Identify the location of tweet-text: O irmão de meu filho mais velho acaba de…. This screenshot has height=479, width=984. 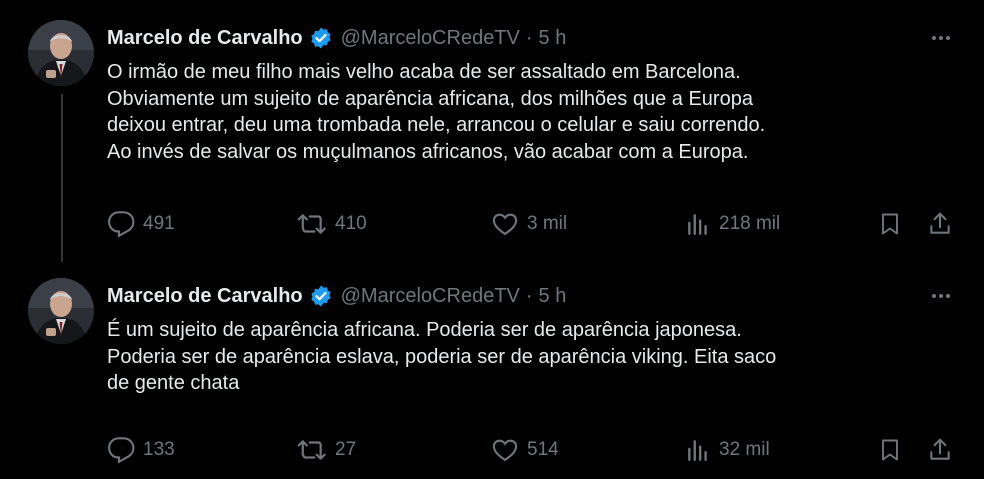
(436, 112).